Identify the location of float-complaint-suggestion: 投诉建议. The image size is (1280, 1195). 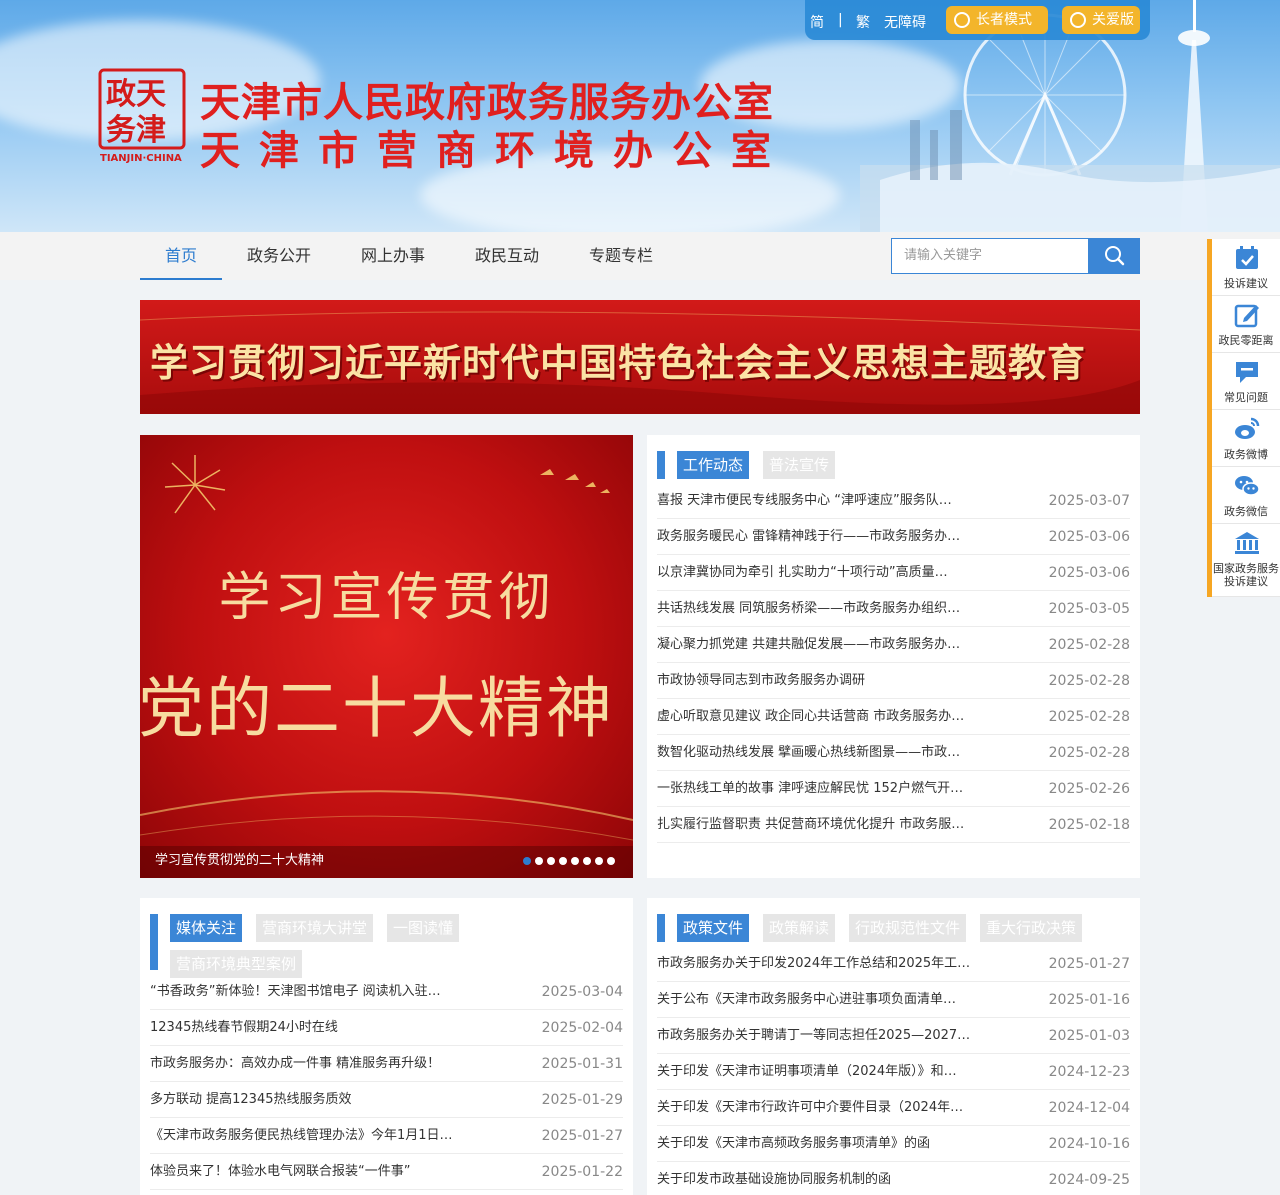
(1246, 267).